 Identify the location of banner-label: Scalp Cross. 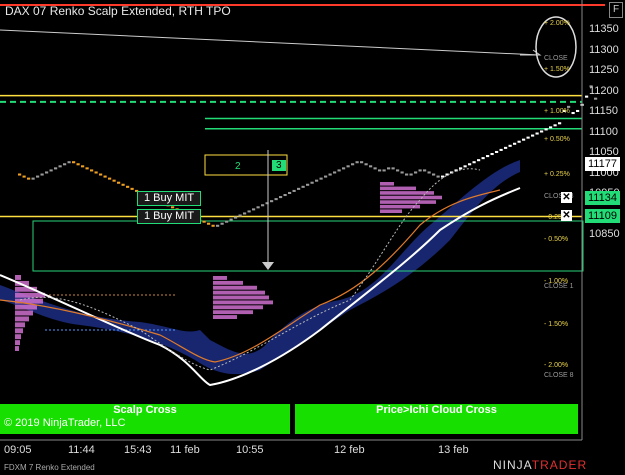
(145, 410).